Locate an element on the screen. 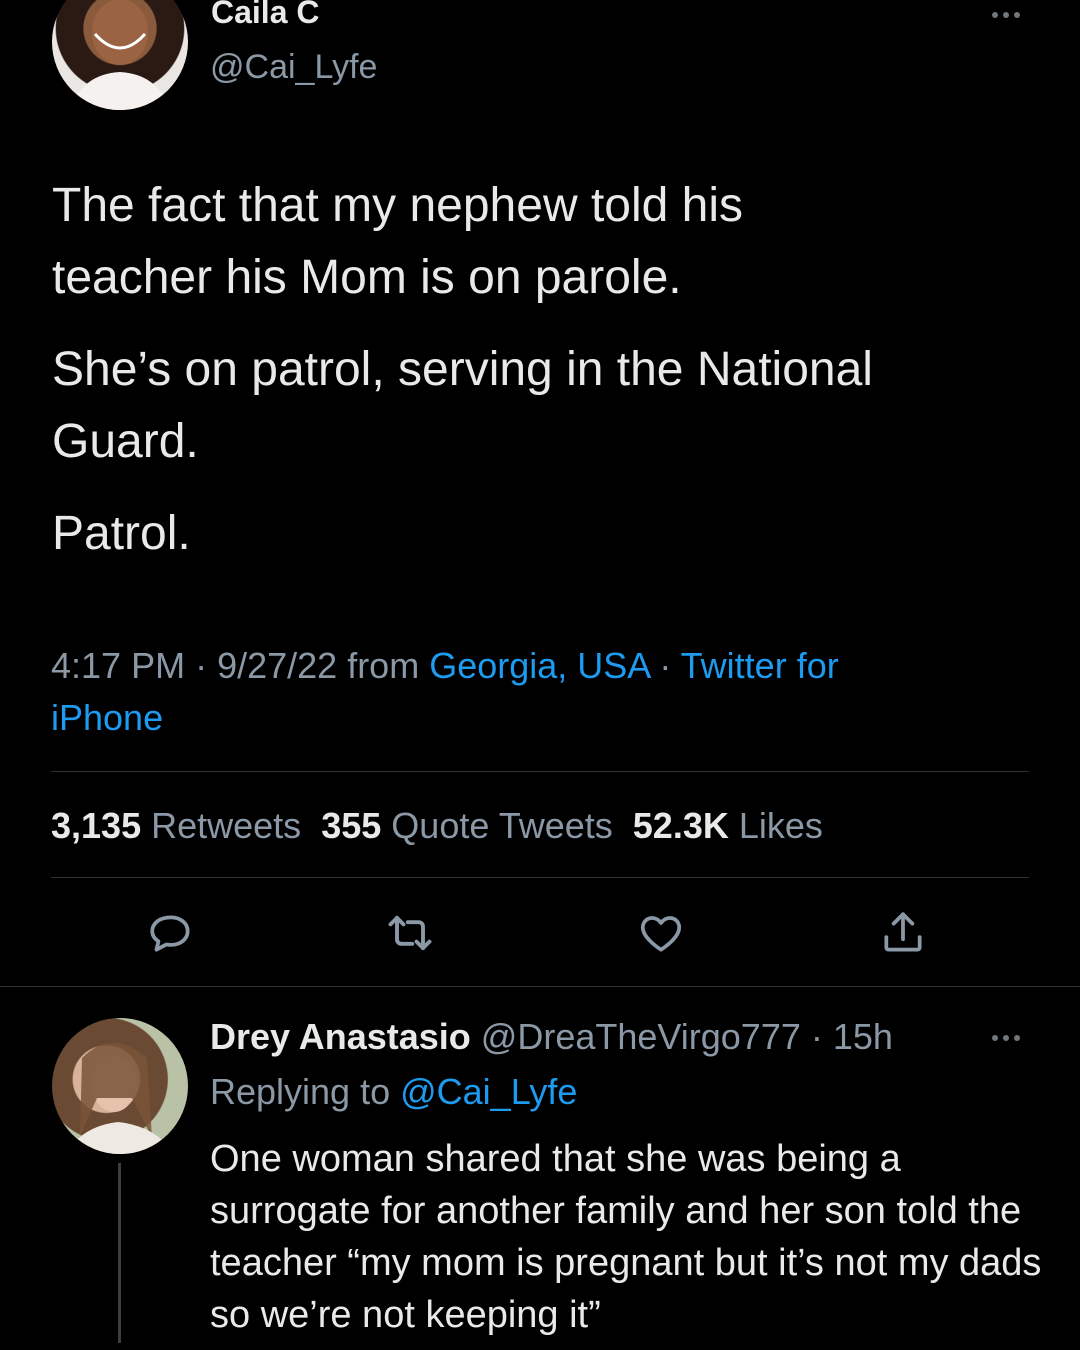 The height and width of the screenshot is (1350, 1080). retweets-label: Retweets is located at coordinates (226, 825).